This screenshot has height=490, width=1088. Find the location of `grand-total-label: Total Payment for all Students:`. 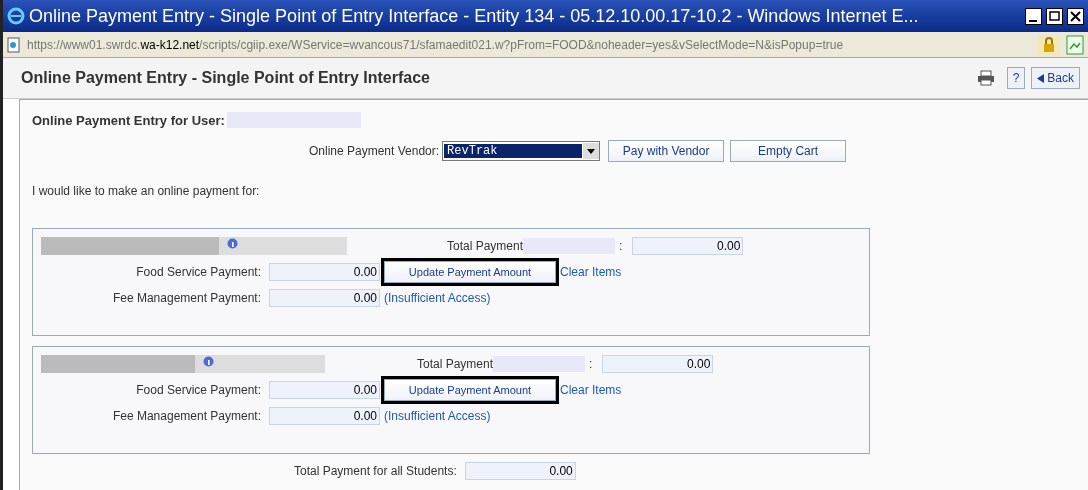

grand-total-label: Total Payment for all Students: is located at coordinates (375, 471).